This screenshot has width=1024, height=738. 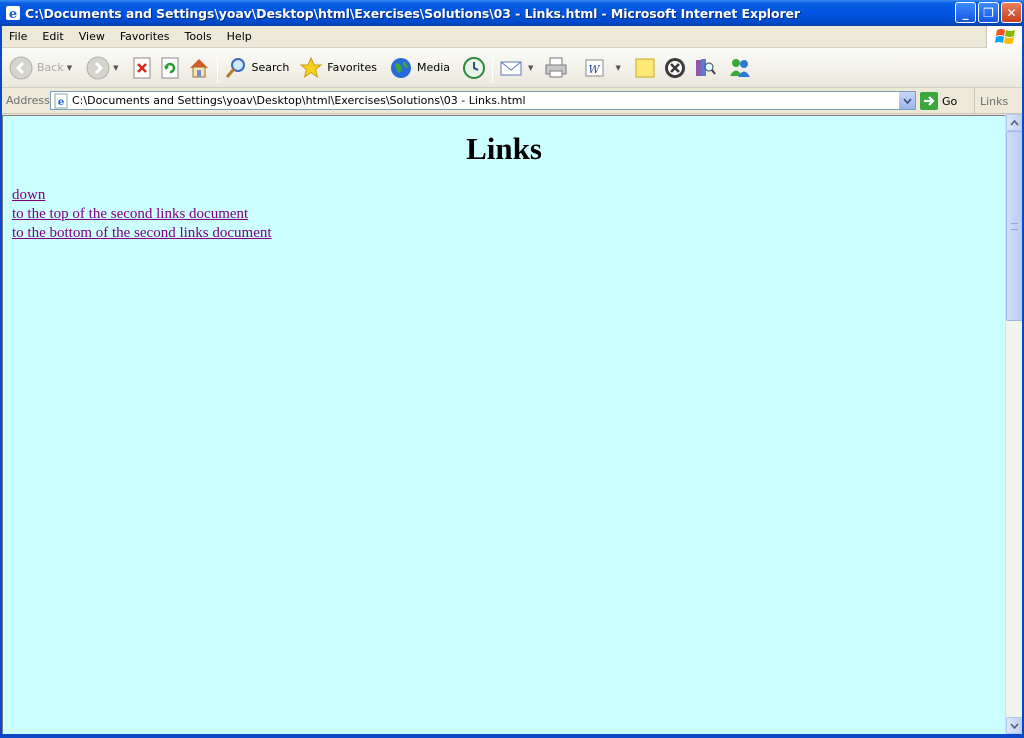 What do you see at coordinates (17, 36) in the screenshot?
I see `menu-file: File` at bounding box center [17, 36].